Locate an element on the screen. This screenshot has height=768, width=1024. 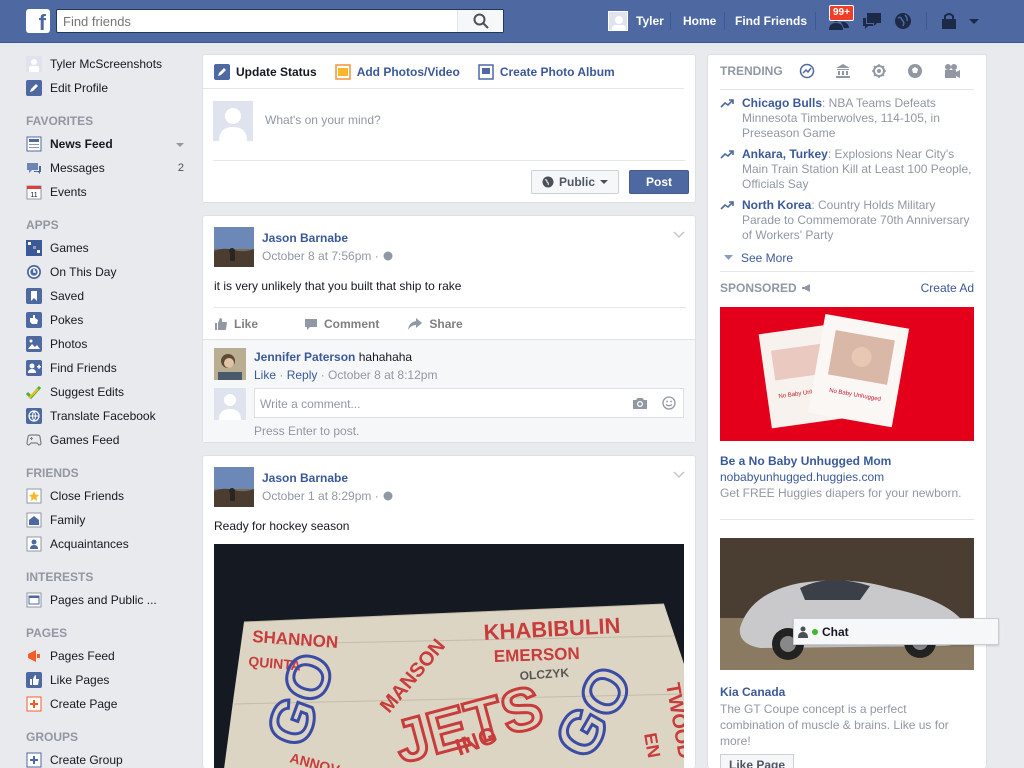
sidebar-item-create-page: Create Page is located at coordinates (111, 704).